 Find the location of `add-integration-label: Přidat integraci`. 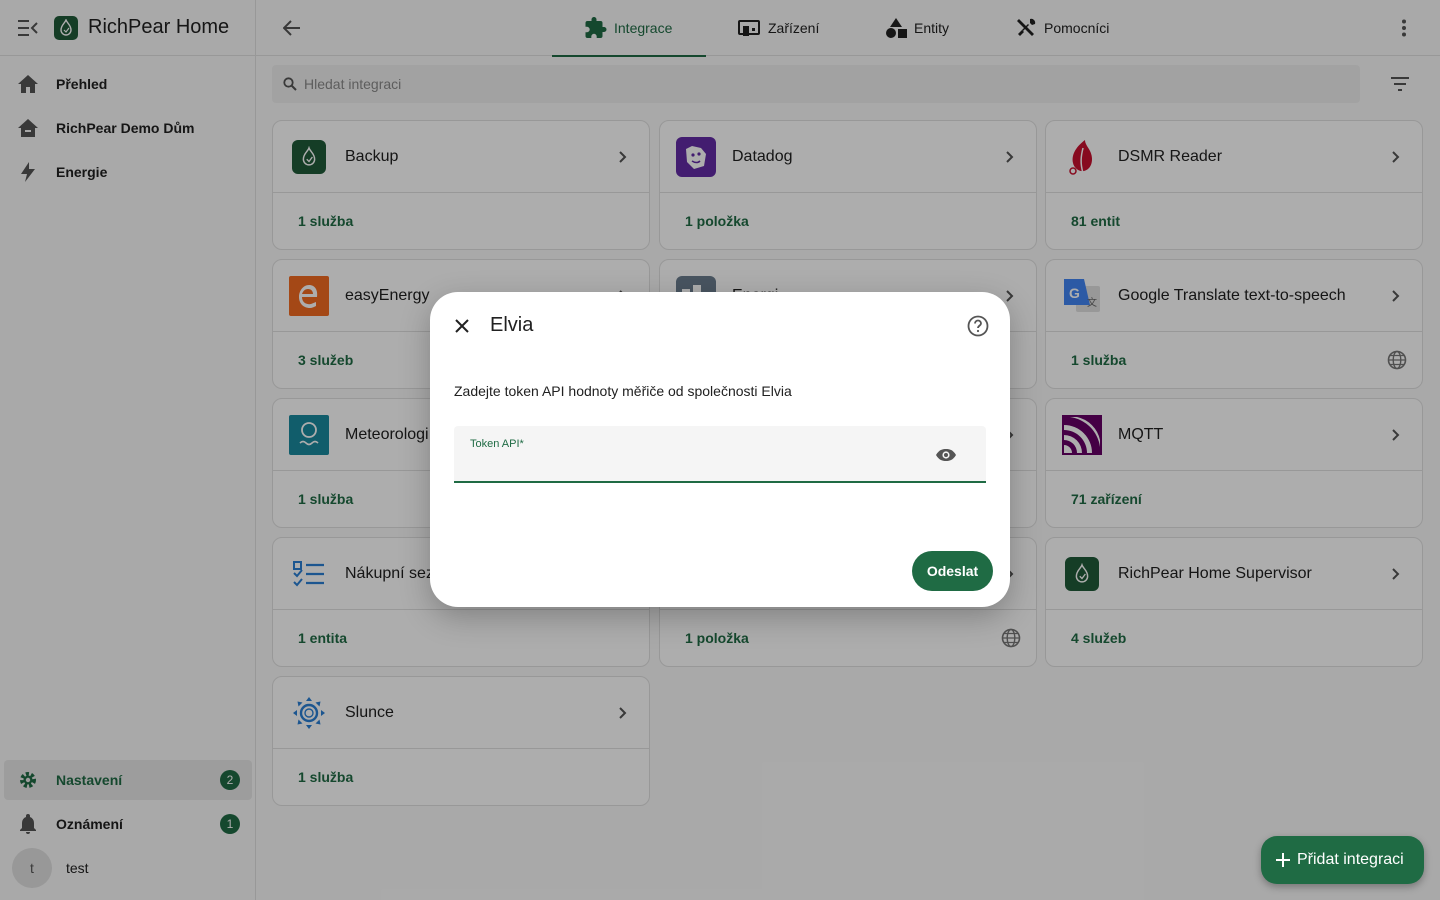

add-integration-label: Přidat integraci is located at coordinates (1350, 859).